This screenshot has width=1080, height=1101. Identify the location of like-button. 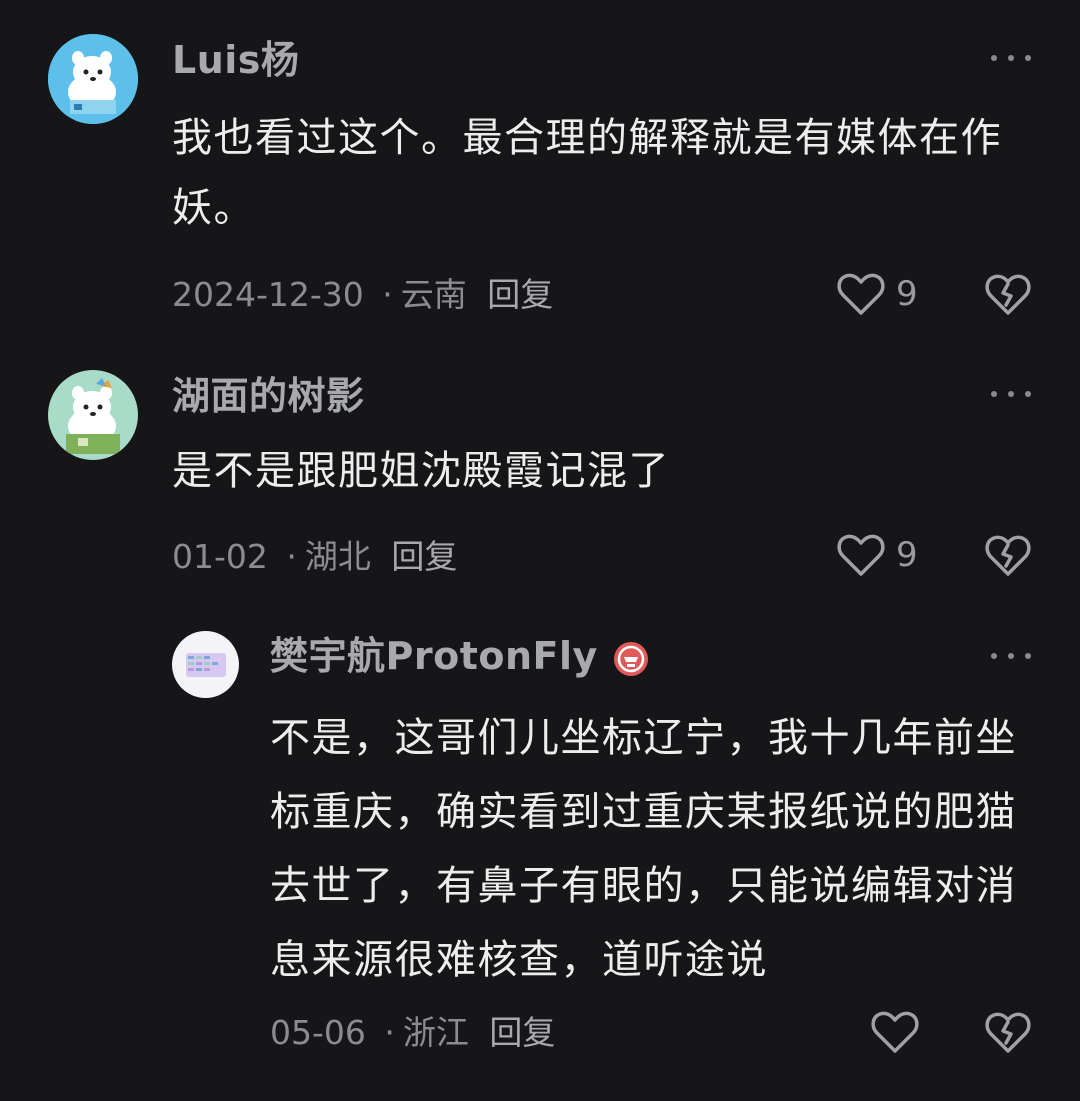
(900, 1032).